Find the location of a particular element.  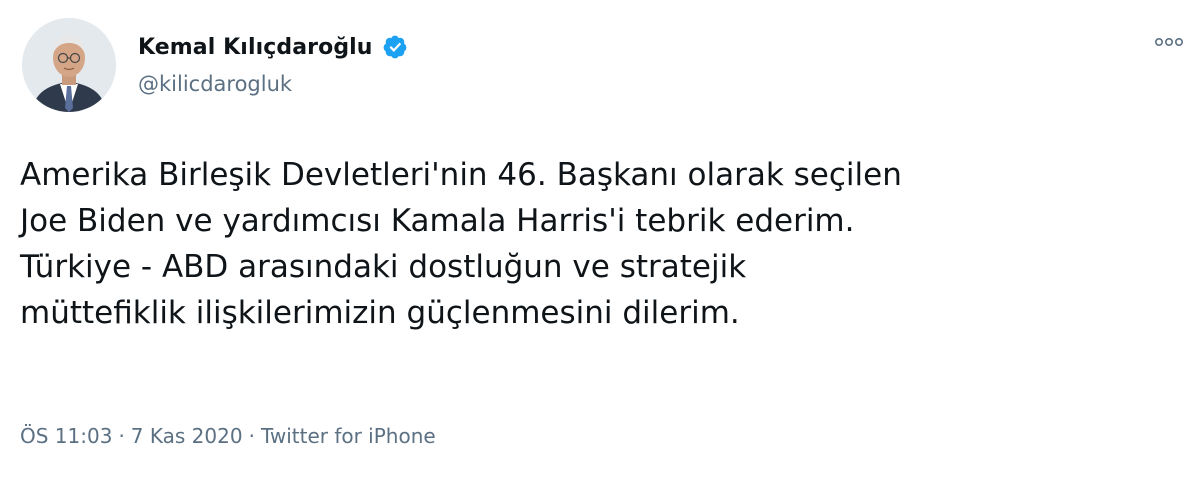

author-name-row: Kemal Kılıçdaroğlu is located at coordinates (273, 47).